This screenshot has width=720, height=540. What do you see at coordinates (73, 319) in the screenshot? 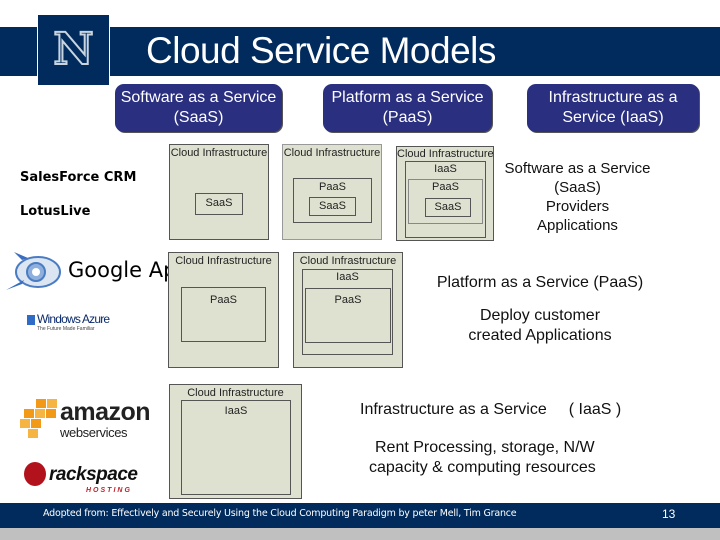
I see `azure-logo-text: Windows Azure` at bounding box center [73, 319].